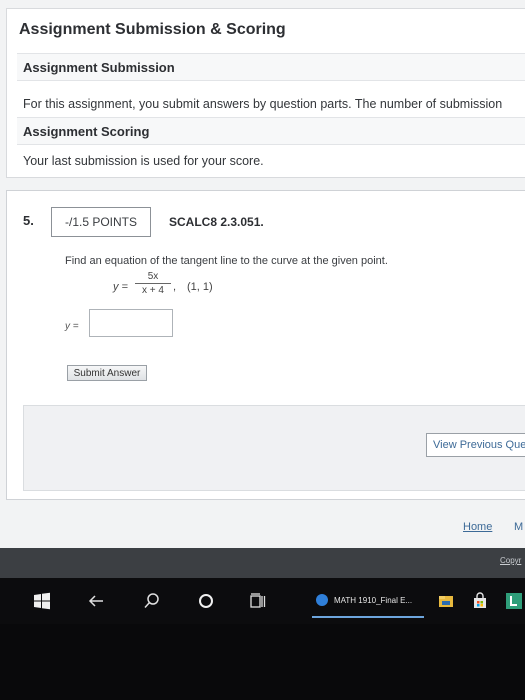  What do you see at coordinates (72, 326) in the screenshot?
I see `answer-label: y =` at bounding box center [72, 326].